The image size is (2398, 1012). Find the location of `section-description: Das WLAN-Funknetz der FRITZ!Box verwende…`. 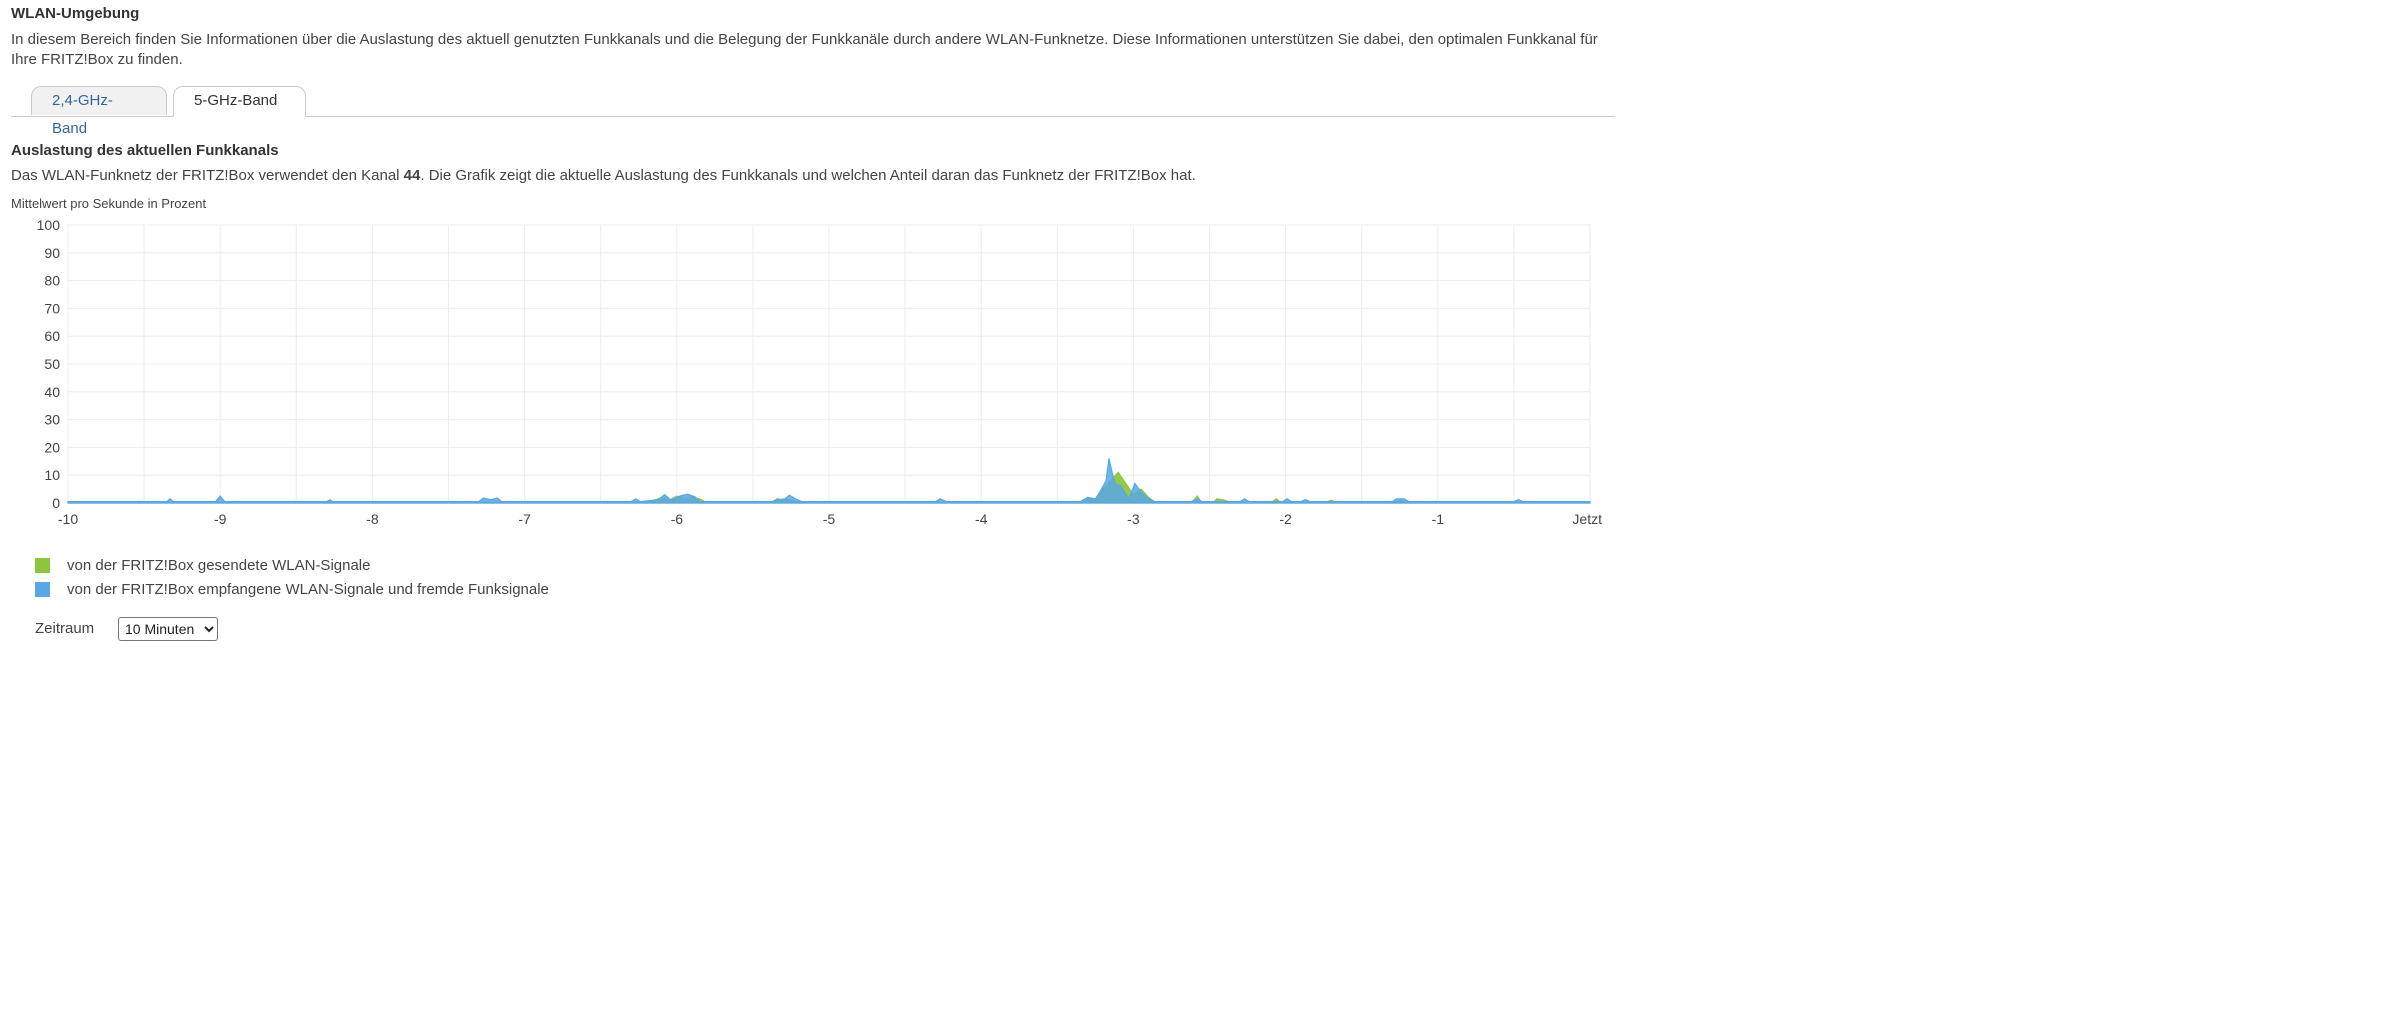

section-description: Das WLAN-Funknetz der FRITZ!Box verwende… is located at coordinates (603, 175).